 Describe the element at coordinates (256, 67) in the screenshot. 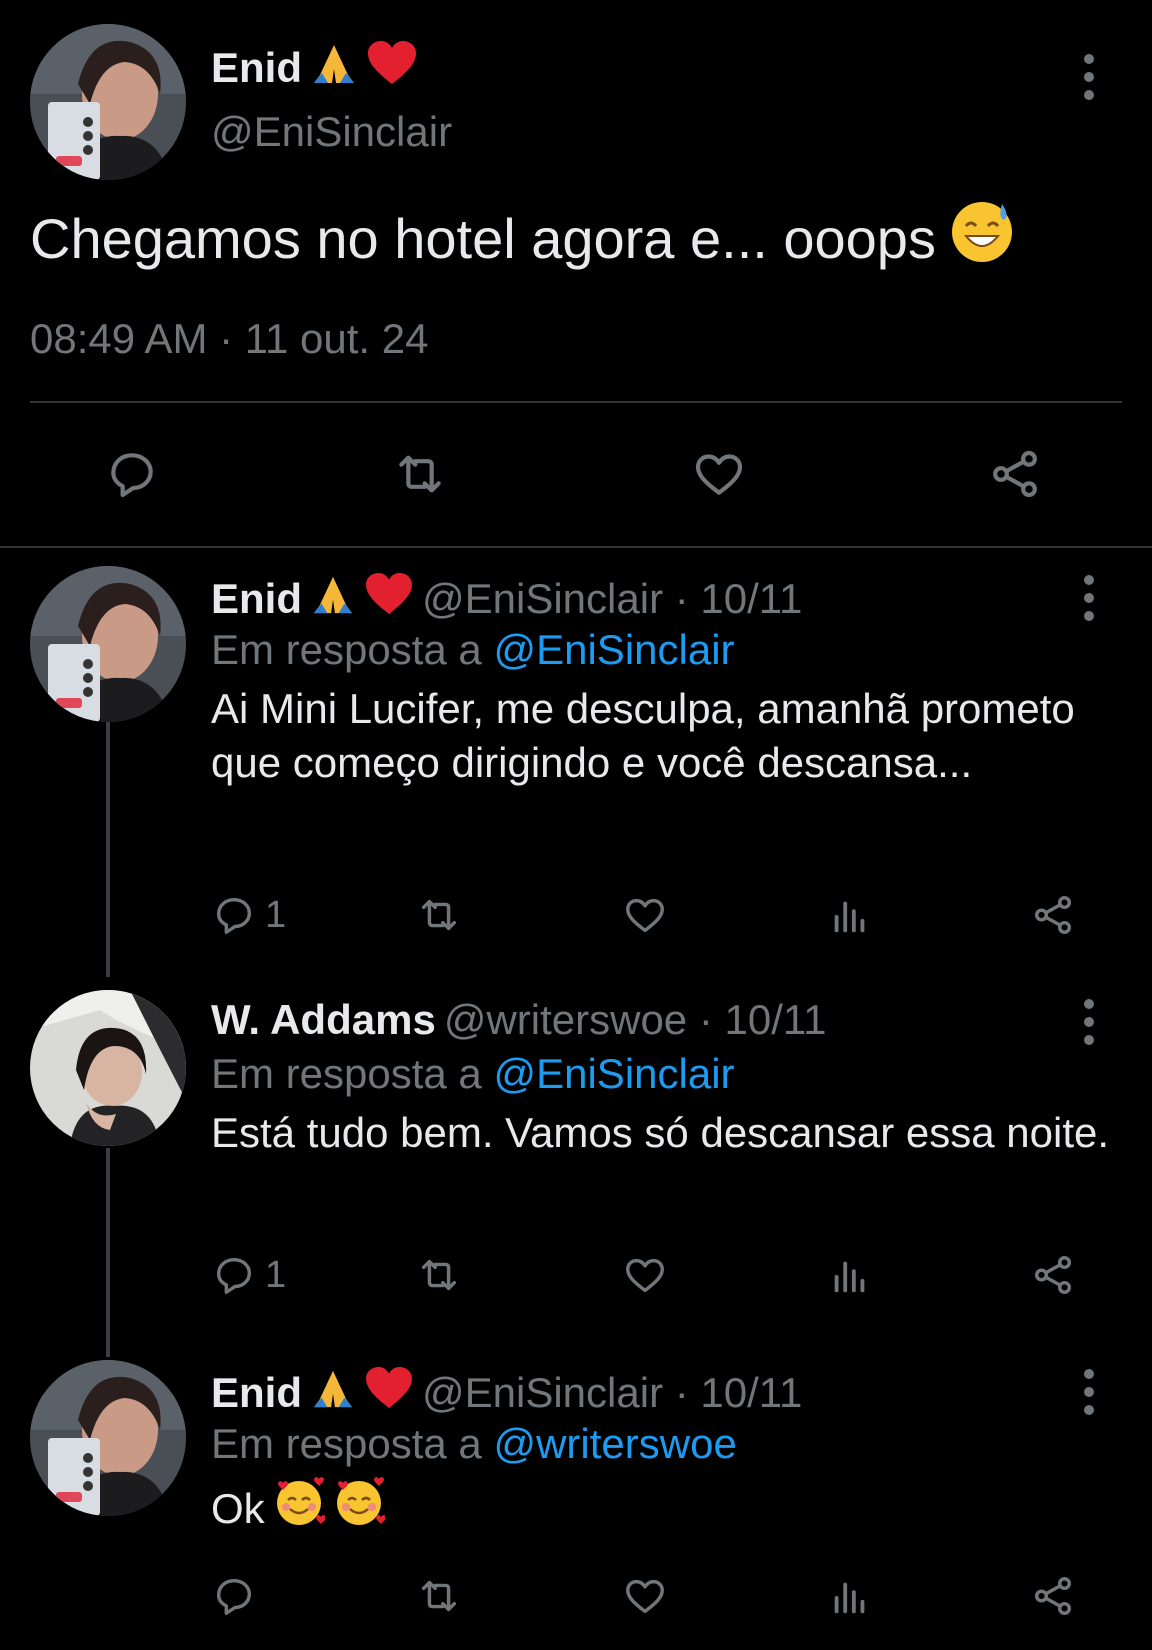

I see `author-name-text: Enid` at that location.